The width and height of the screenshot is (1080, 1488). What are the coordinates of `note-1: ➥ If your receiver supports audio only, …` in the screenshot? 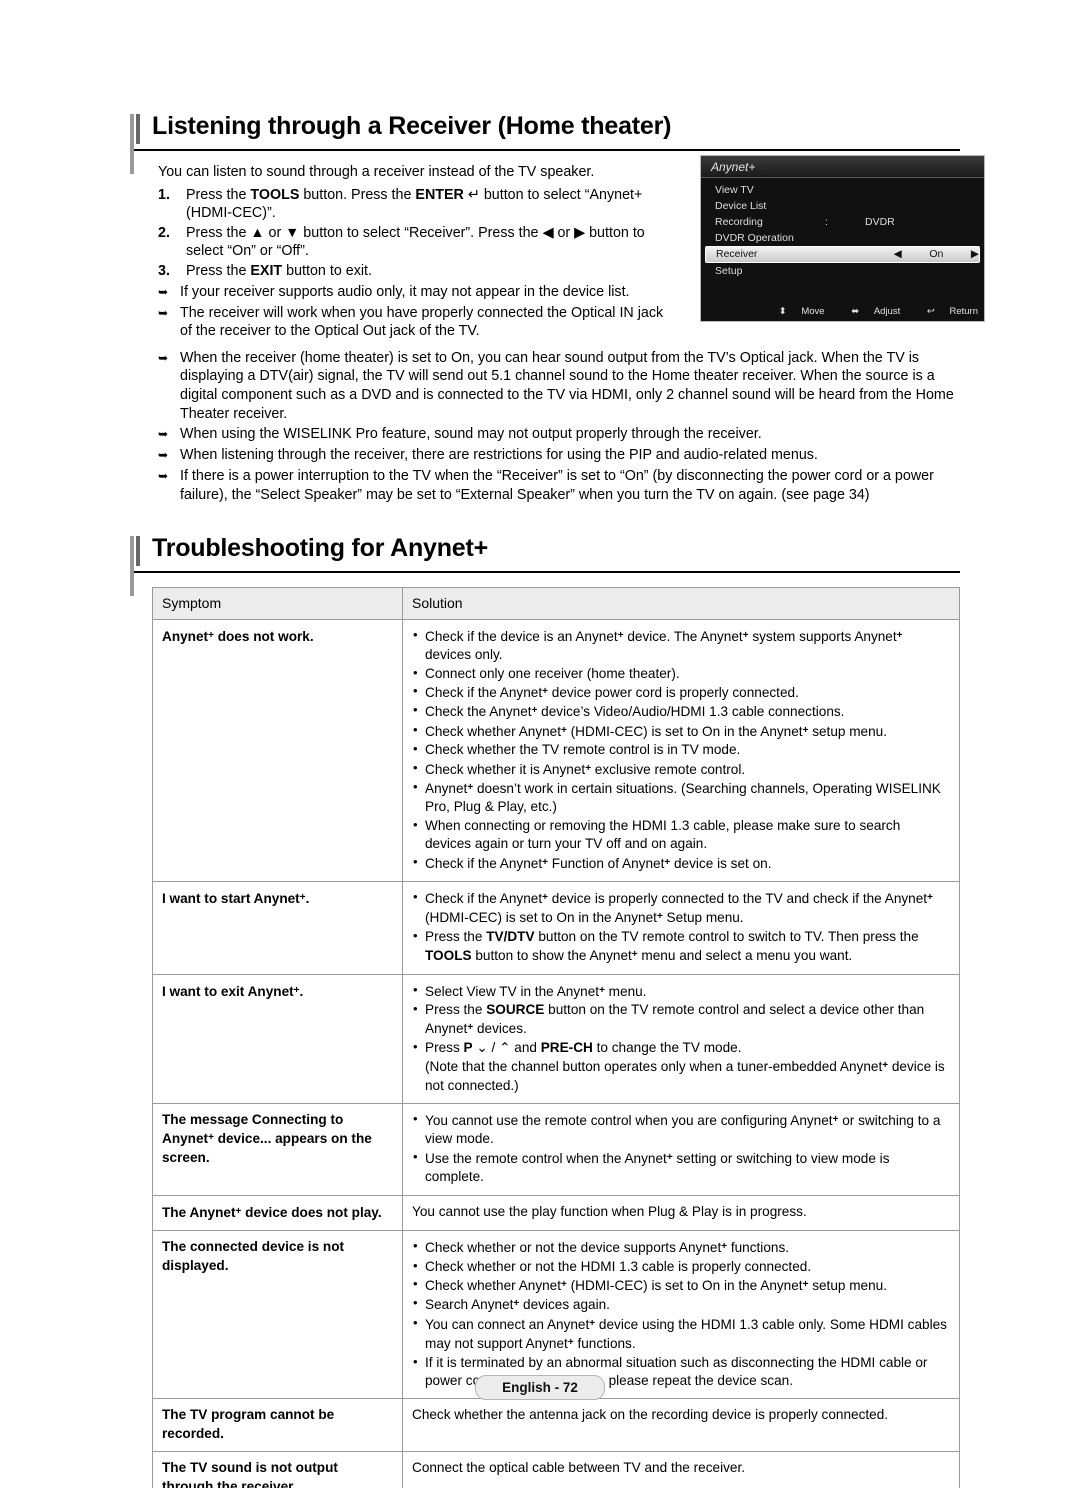 It's located at (418, 292).